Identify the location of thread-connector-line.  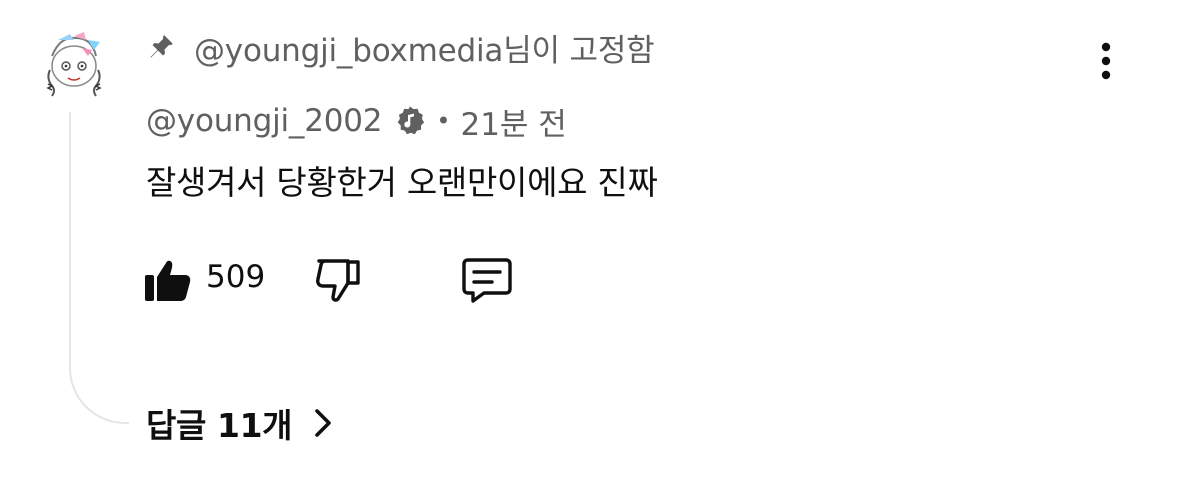
(99, 268).